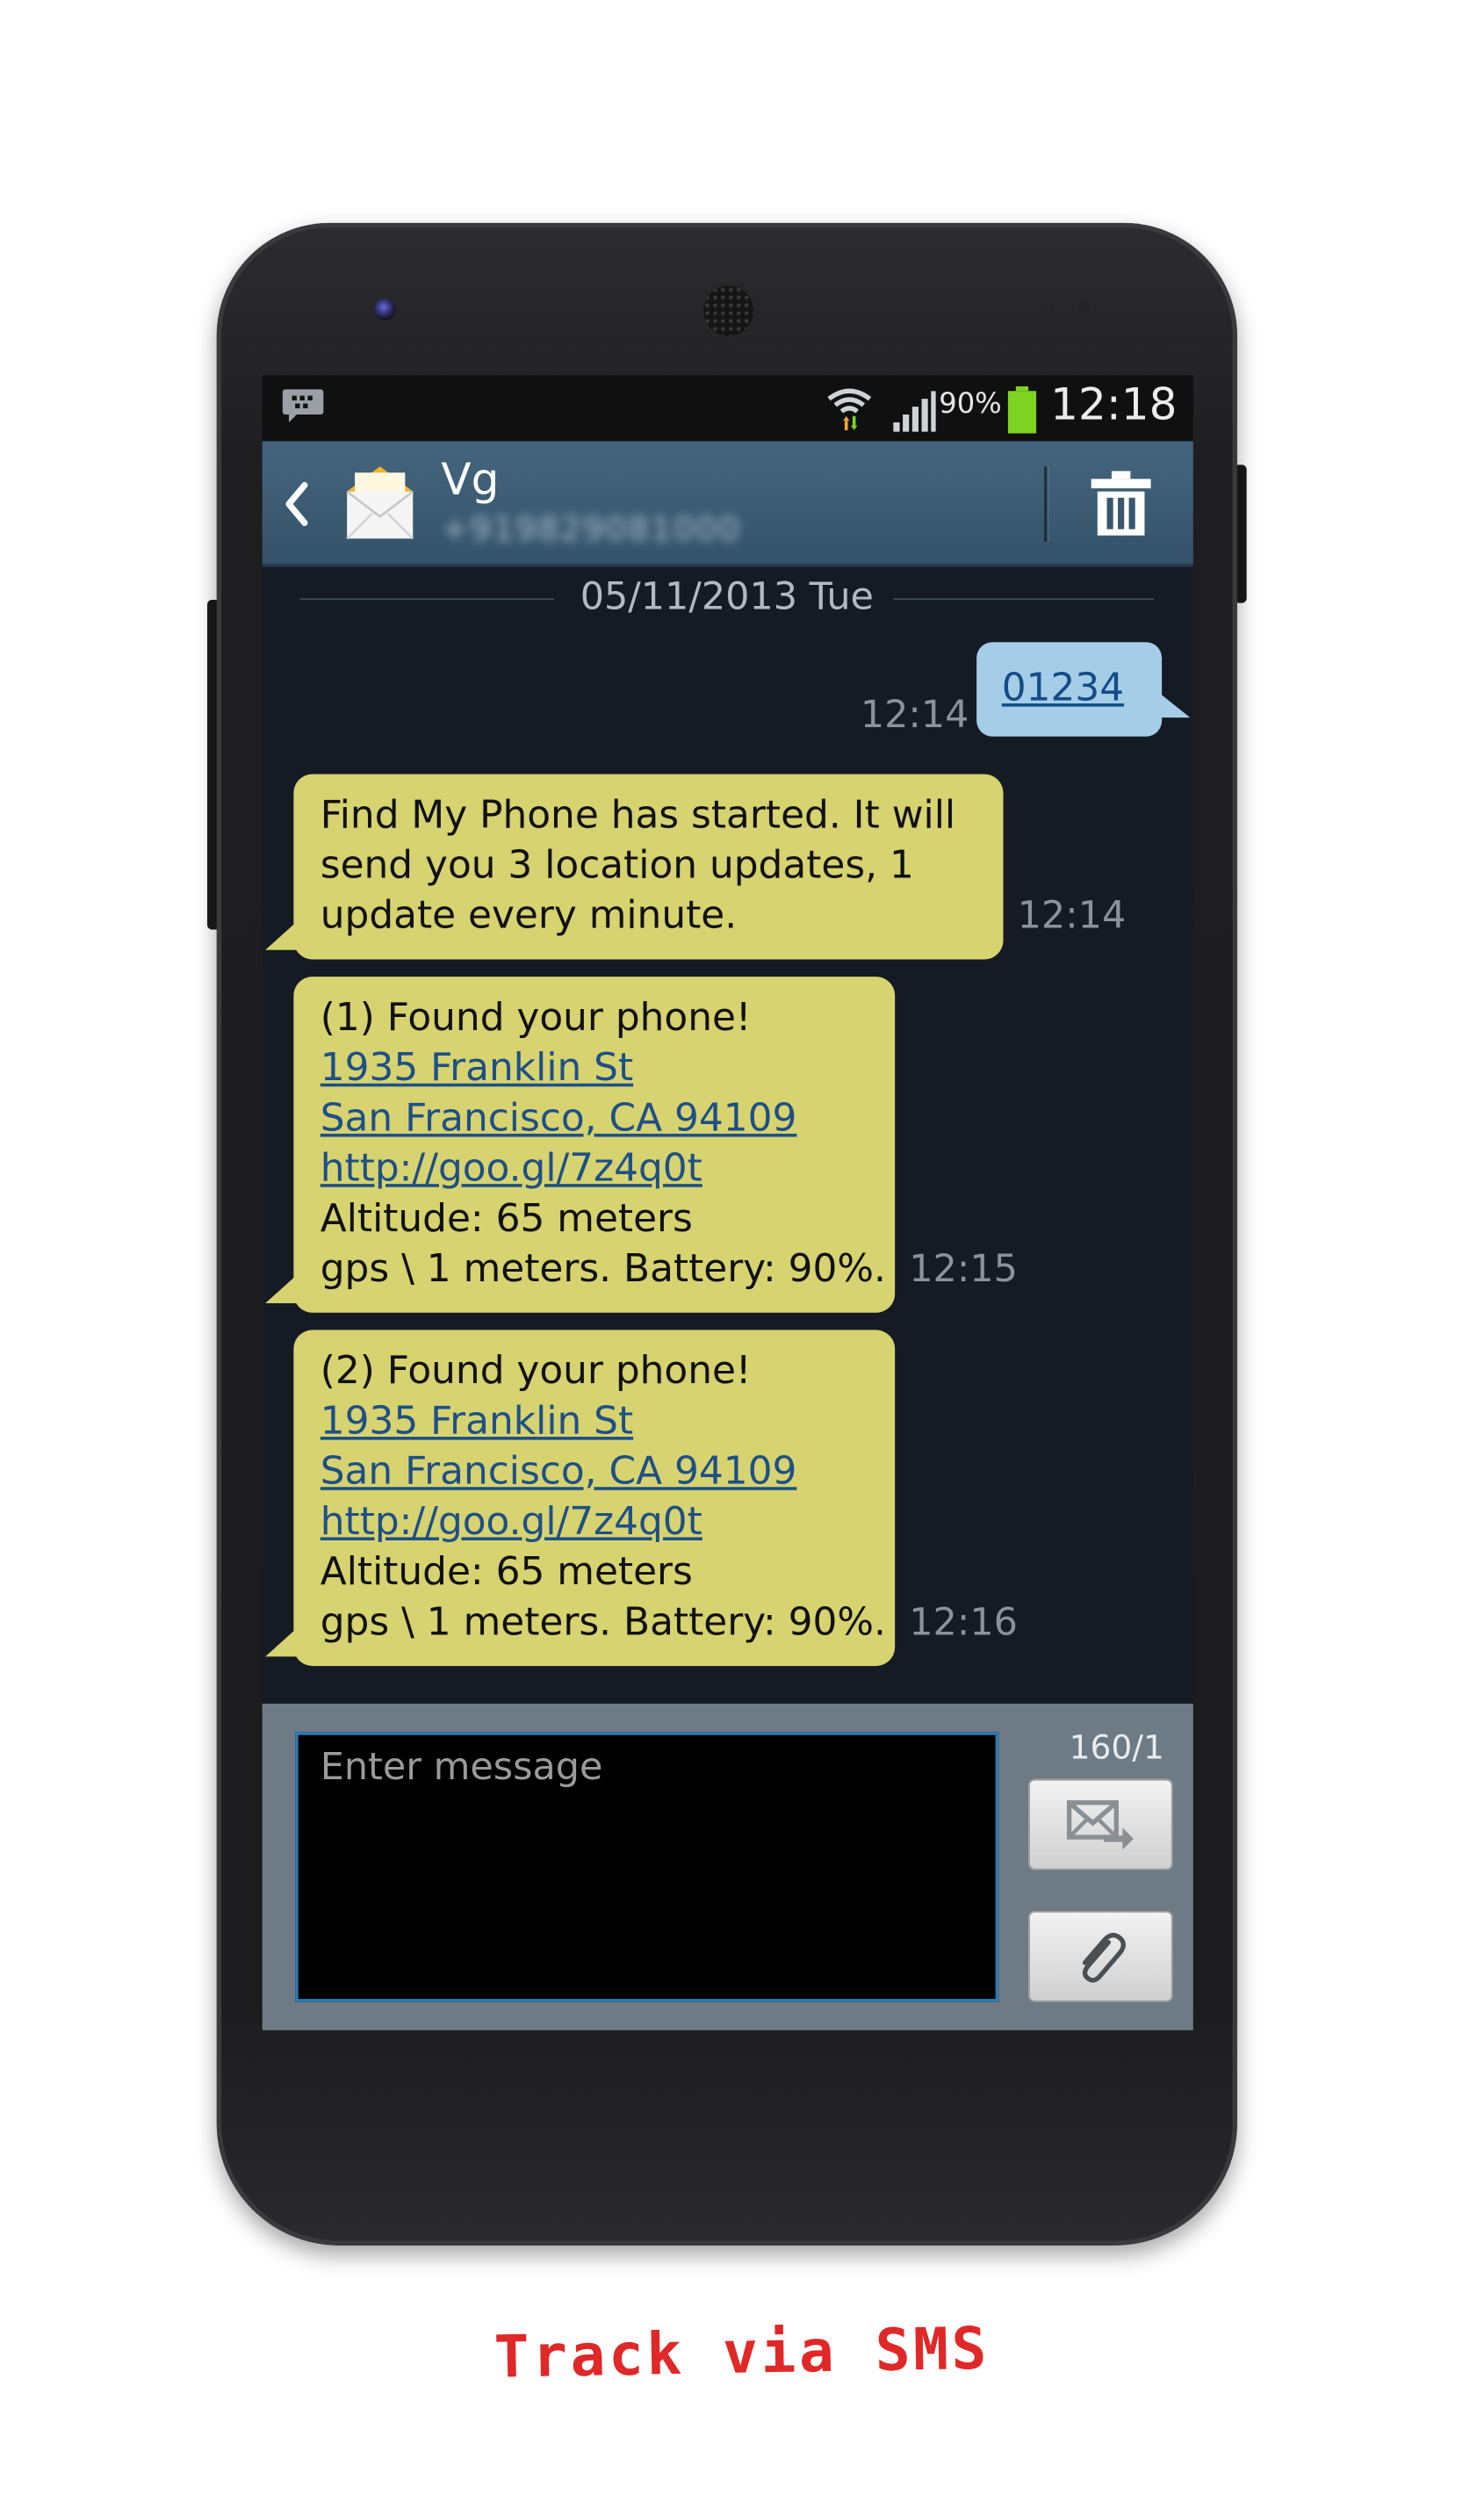  What do you see at coordinates (470, 479) in the screenshot?
I see `contact-name: Vg` at bounding box center [470, 479].